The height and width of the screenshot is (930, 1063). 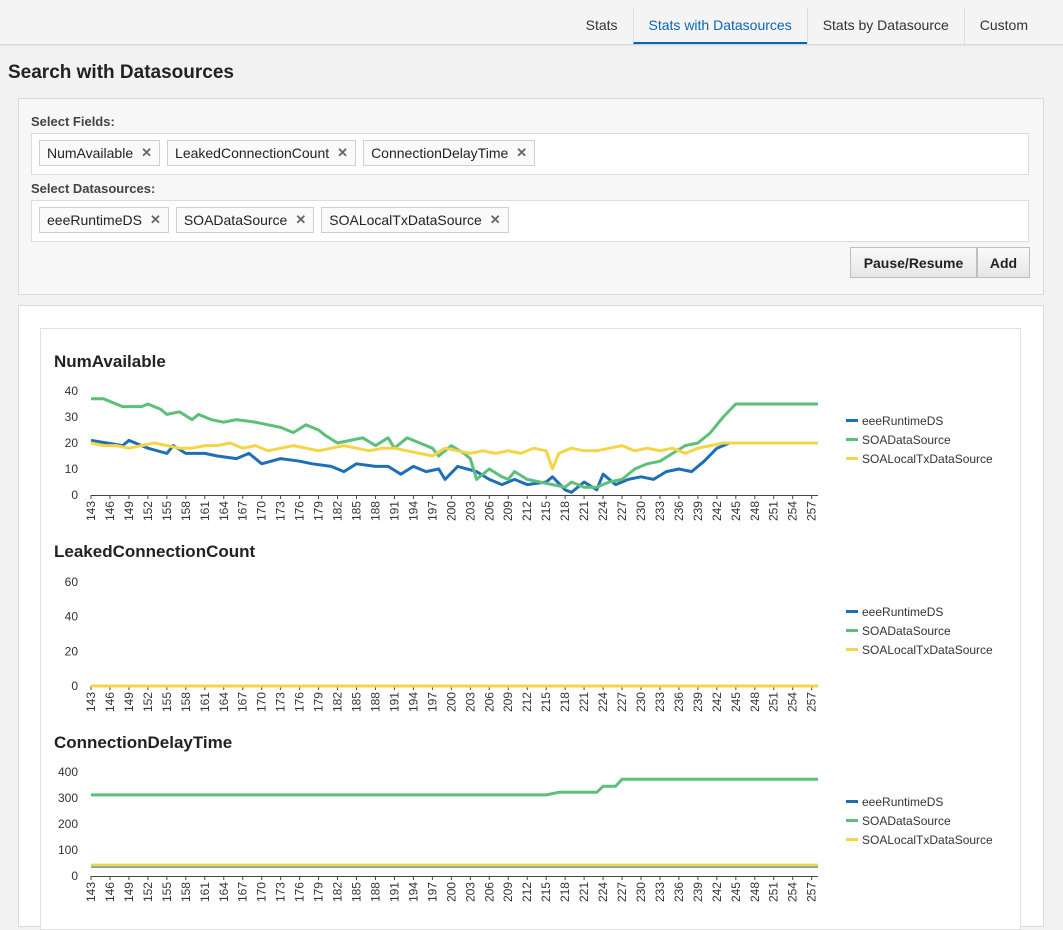 What do you see at coordinates (72, 417) in the screenshot?
I see `y-tick-label: 30` at bounding box center [72, 417].